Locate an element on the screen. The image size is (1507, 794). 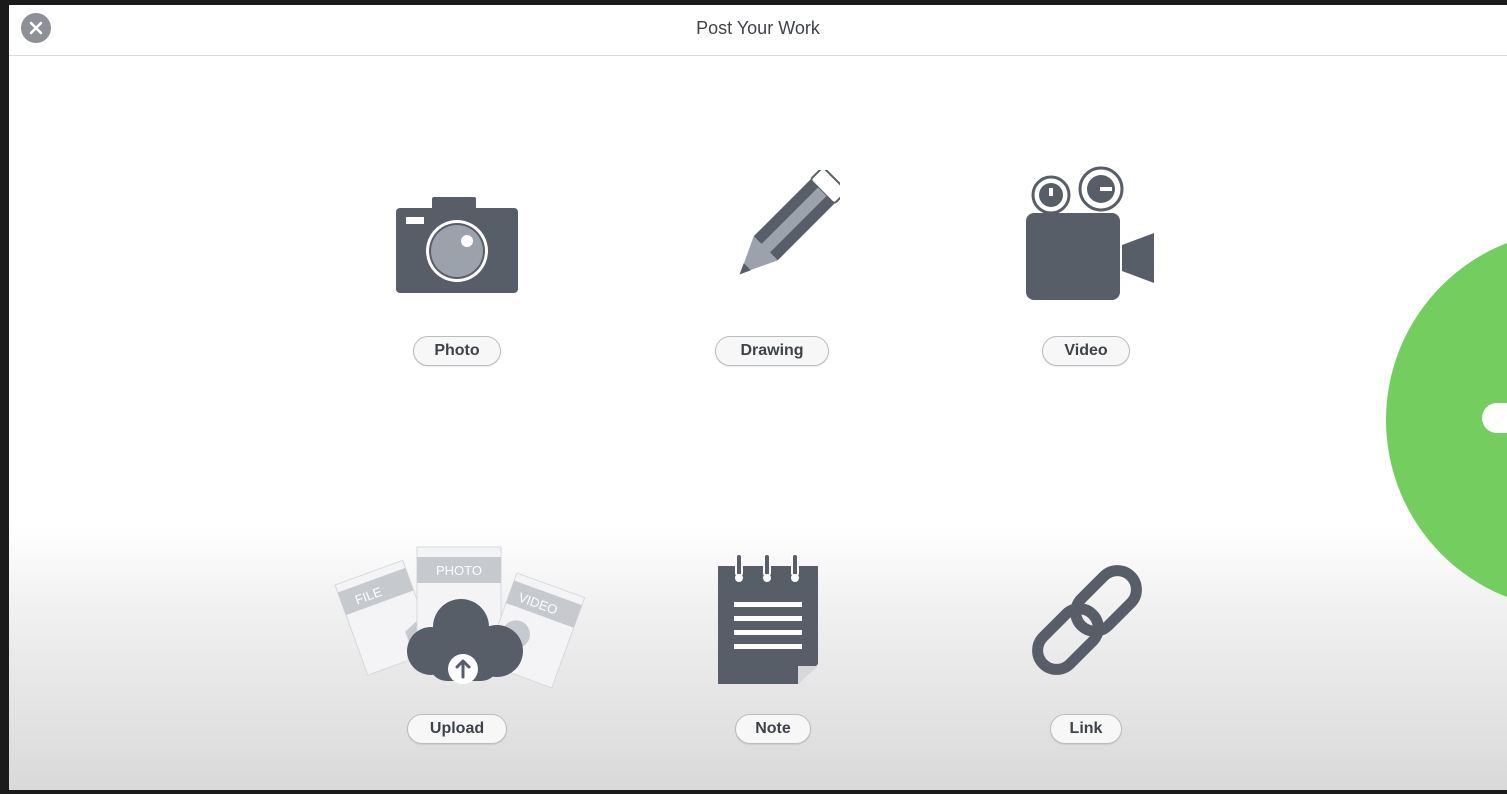
drawing-label: Drawing is located at coordinates (772, 351).